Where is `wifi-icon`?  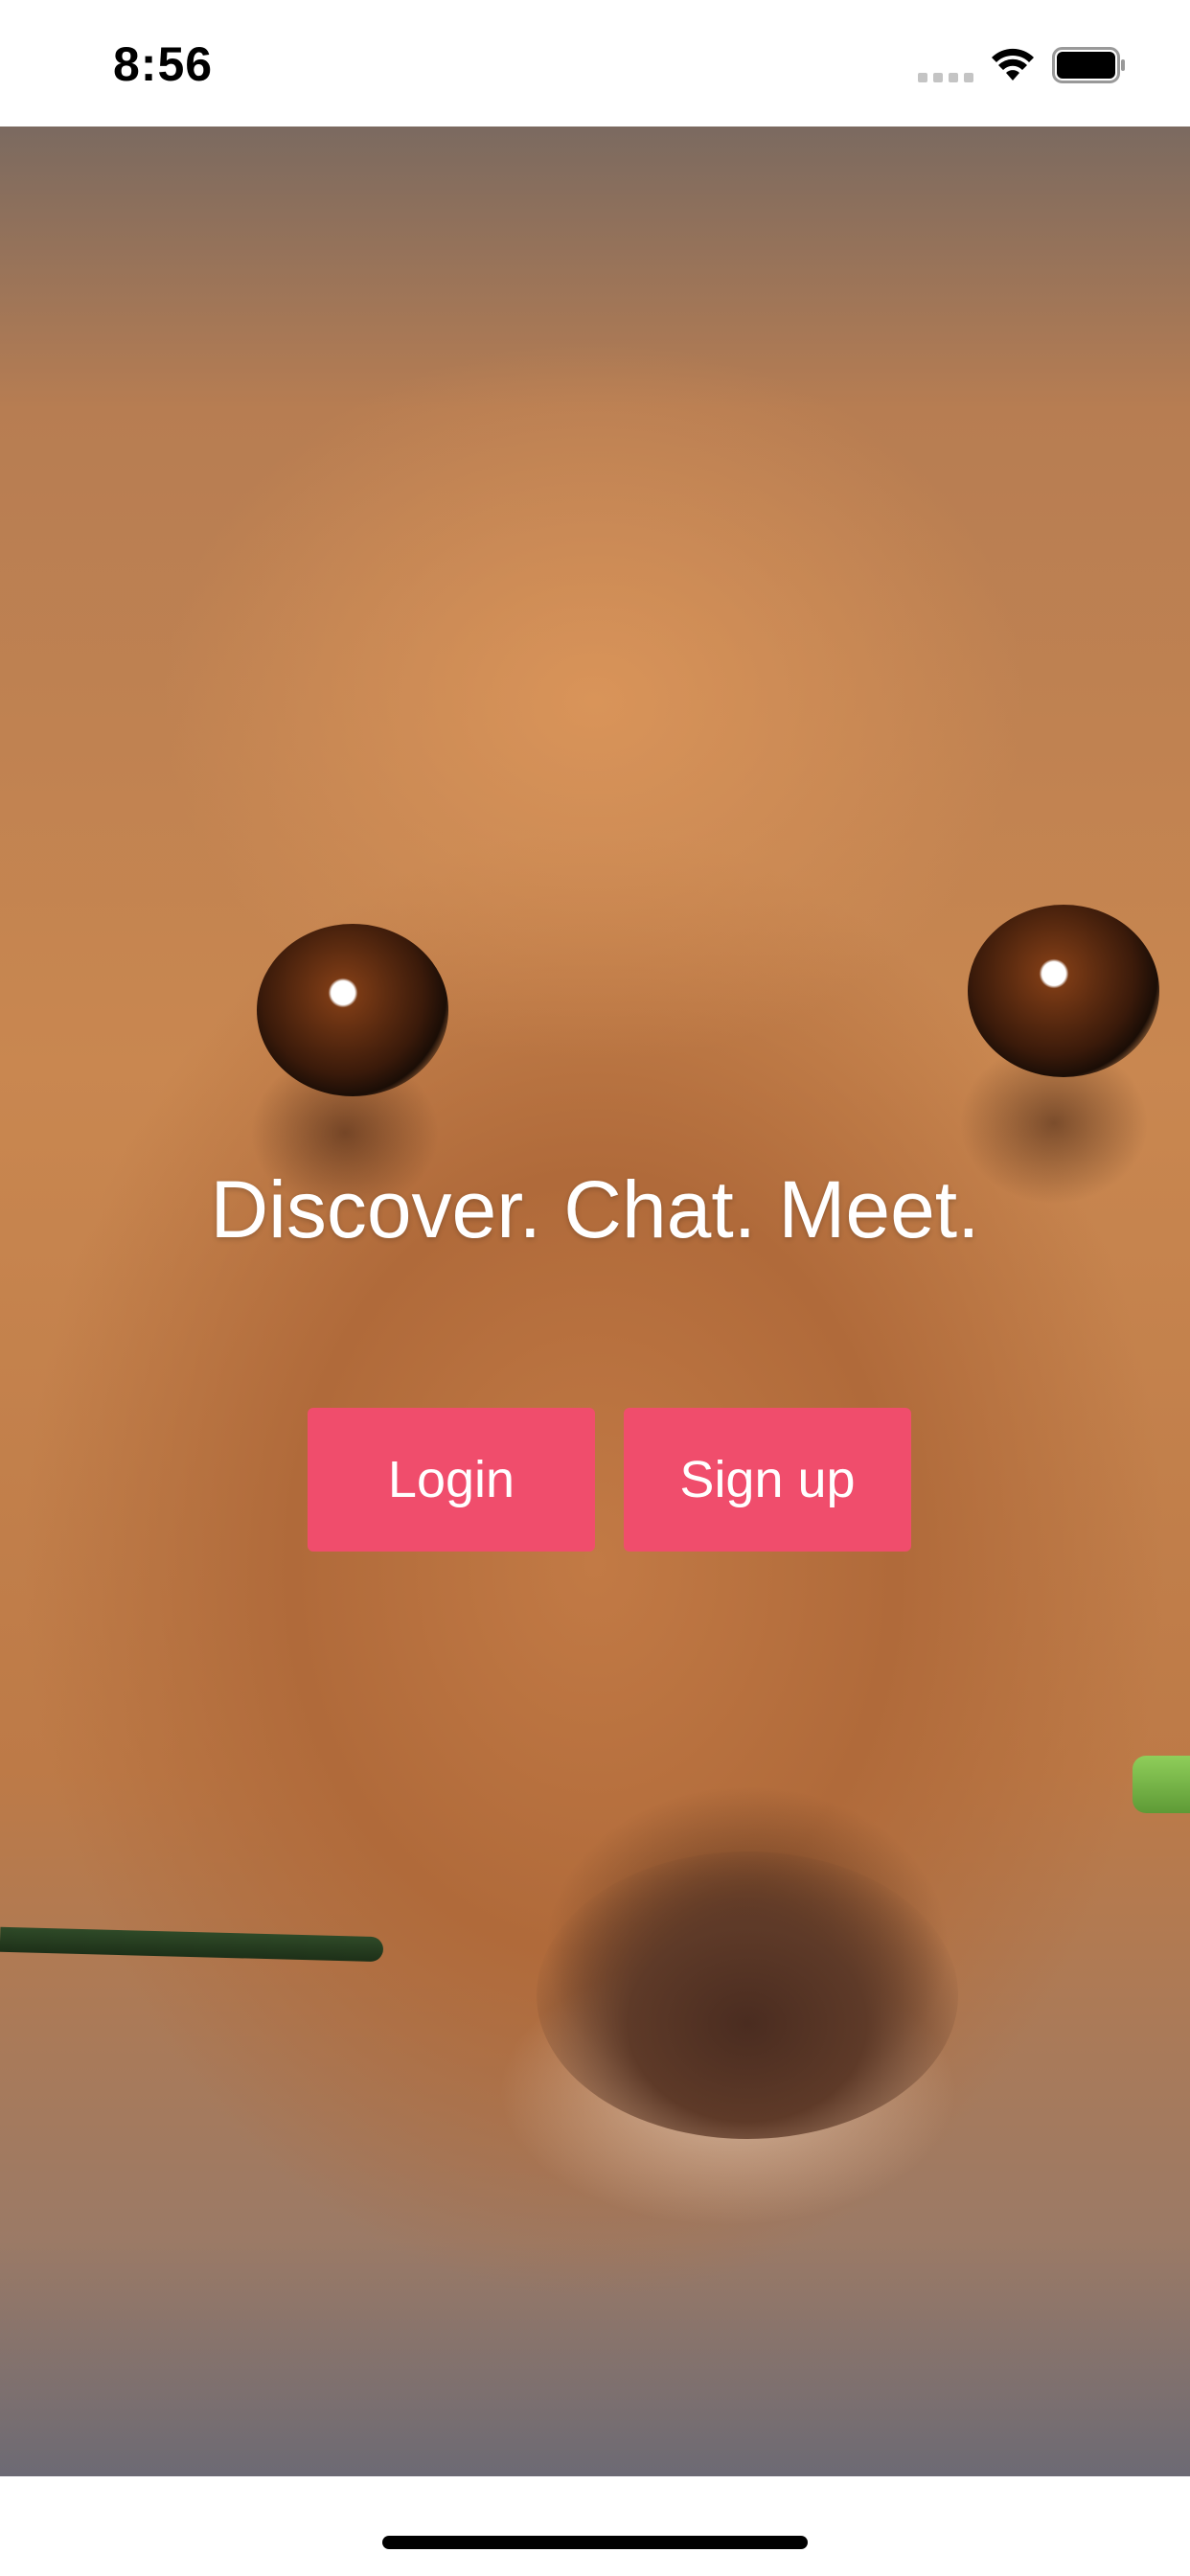
wifi-icon is located at coordinates (1013, 64).